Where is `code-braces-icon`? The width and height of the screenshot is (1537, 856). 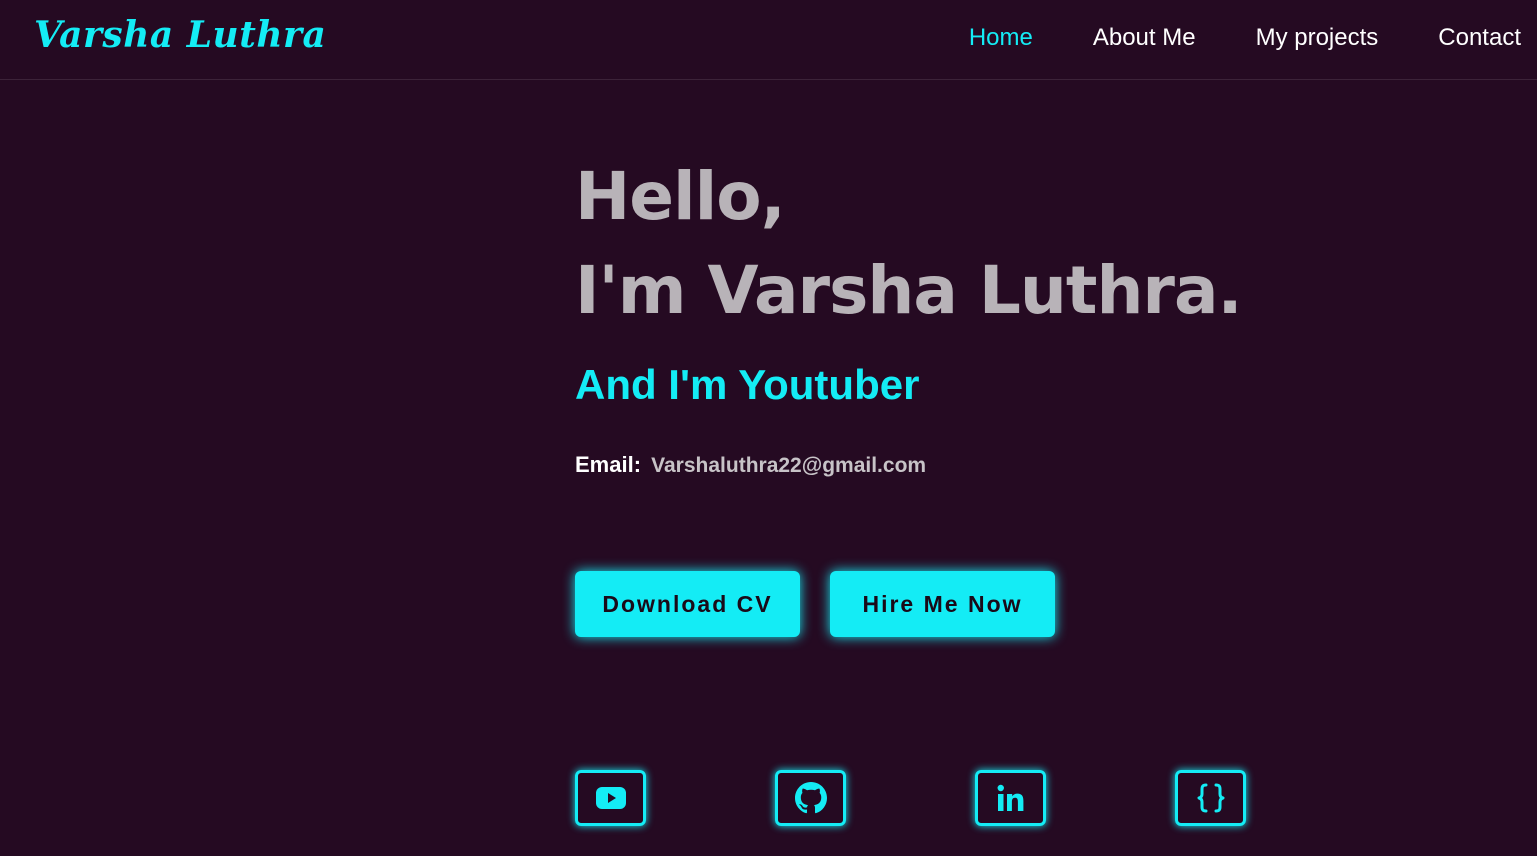
code-braces-icon is located at coordinates (1210, 798).